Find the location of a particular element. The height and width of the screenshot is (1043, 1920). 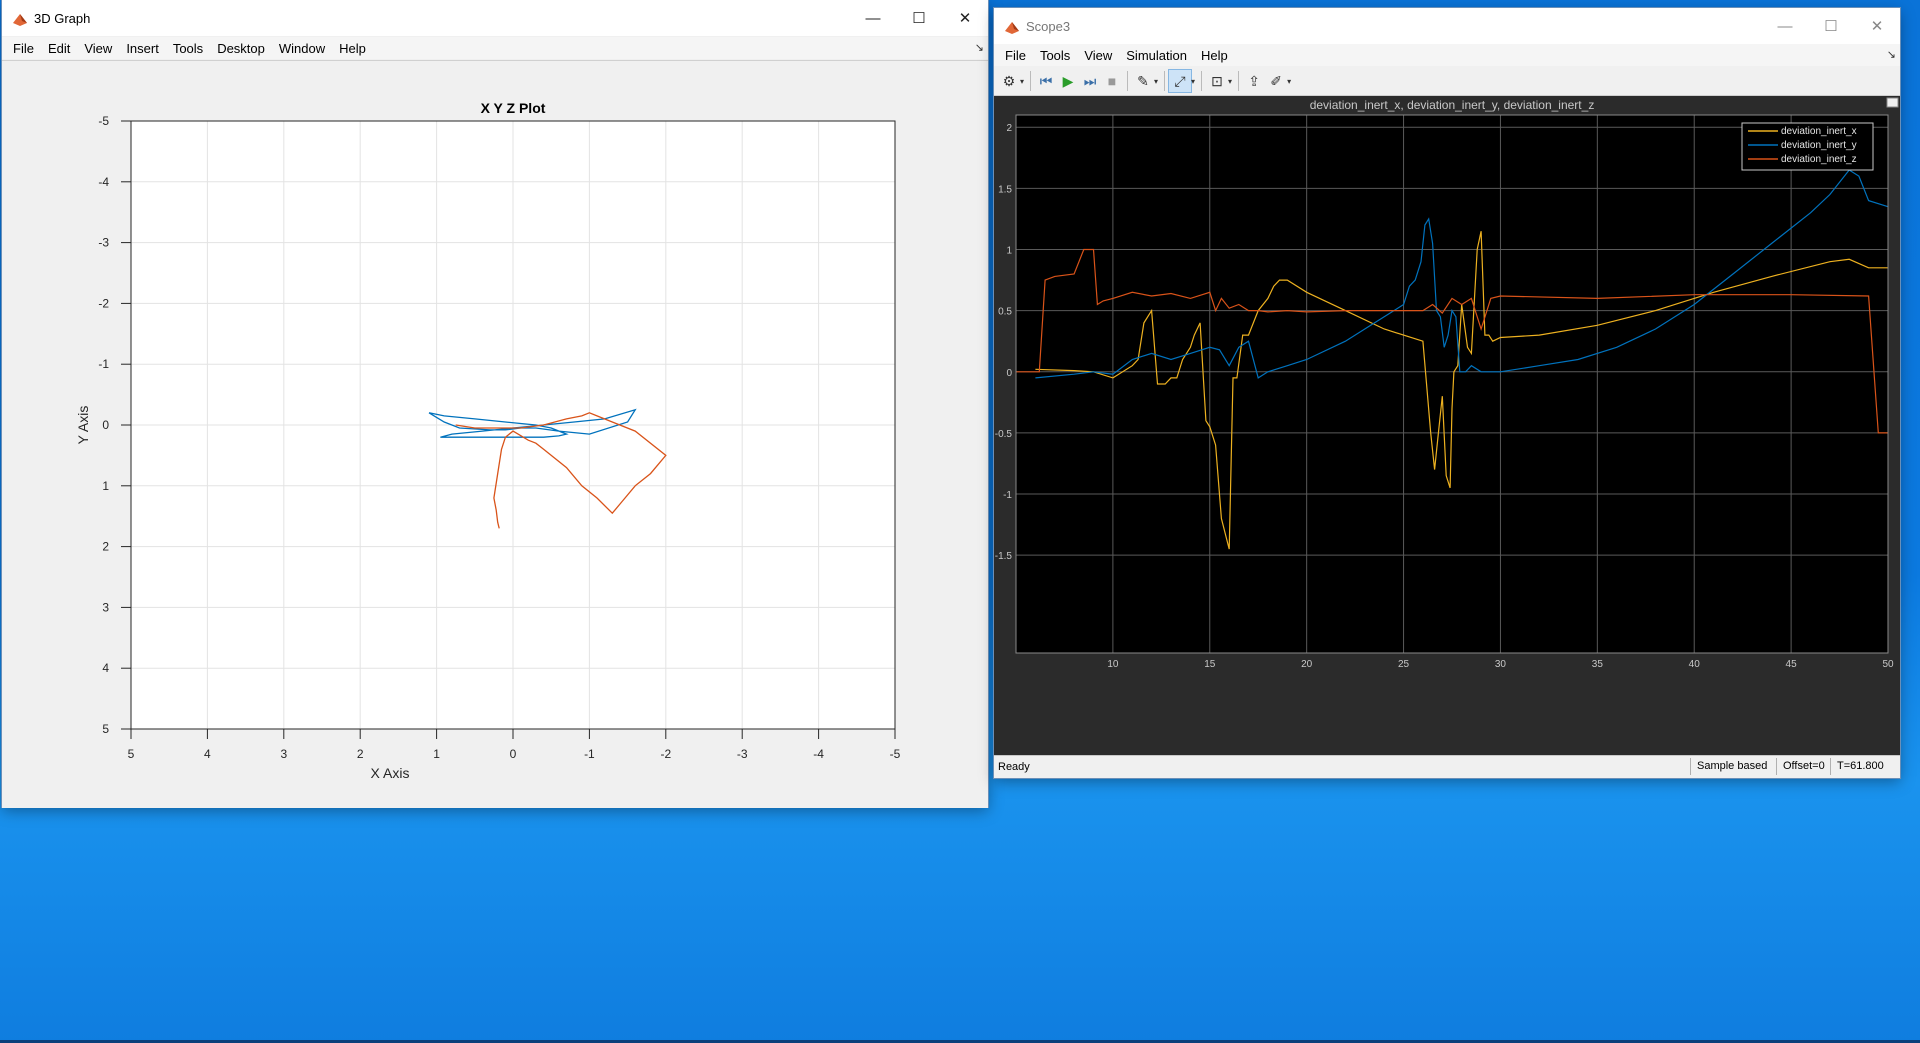

y-tick-label: -1 is located at coordinates (1007, 495).